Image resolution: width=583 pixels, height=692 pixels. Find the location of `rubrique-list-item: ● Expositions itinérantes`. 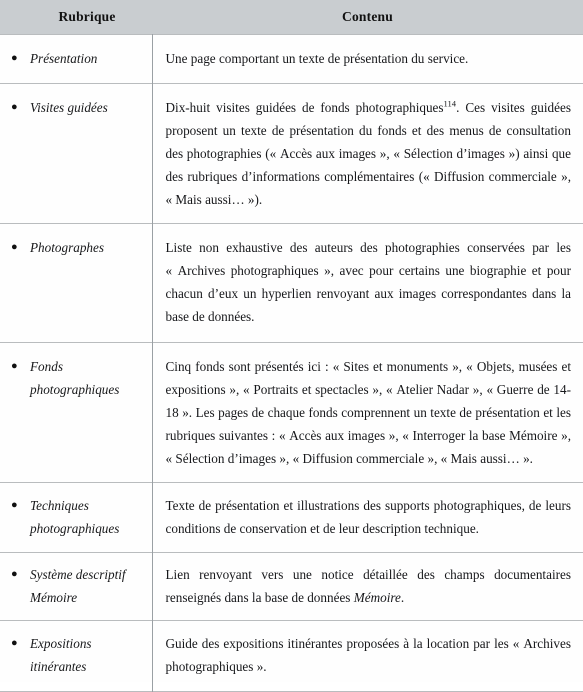

rubrique-list-item: ● Expositions itinérantes is located at coordinates (73, 655).